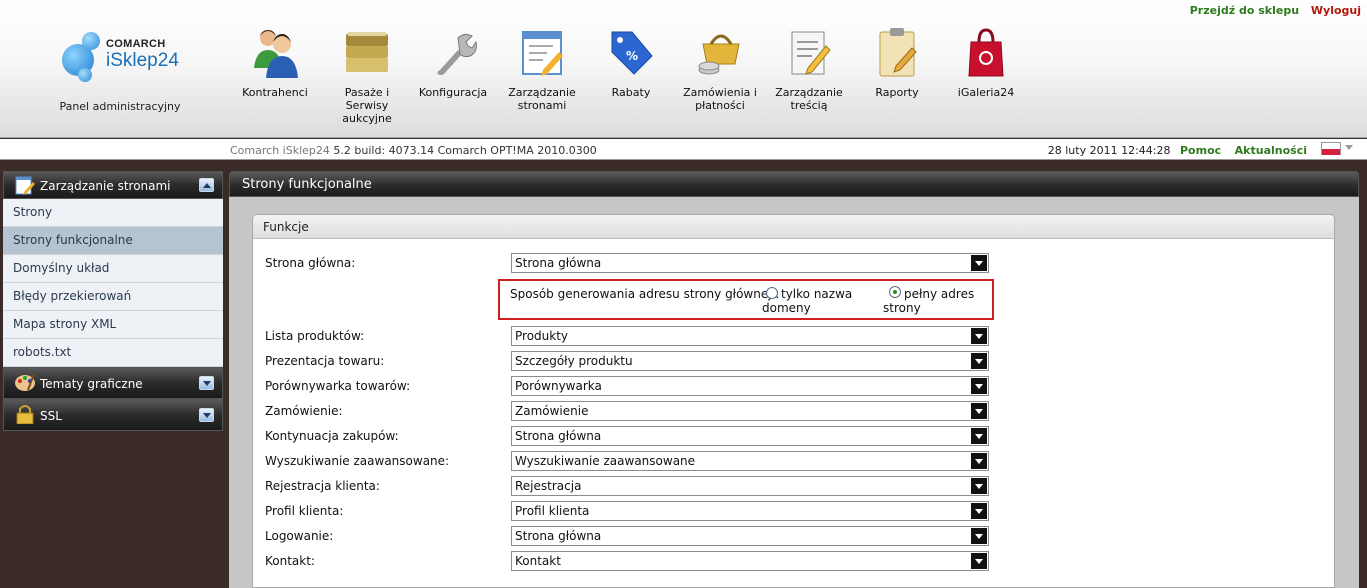 The height and width of the screenshot is (588, 1367). I want to click on select-value: Rejestracja, so click(548, 486).